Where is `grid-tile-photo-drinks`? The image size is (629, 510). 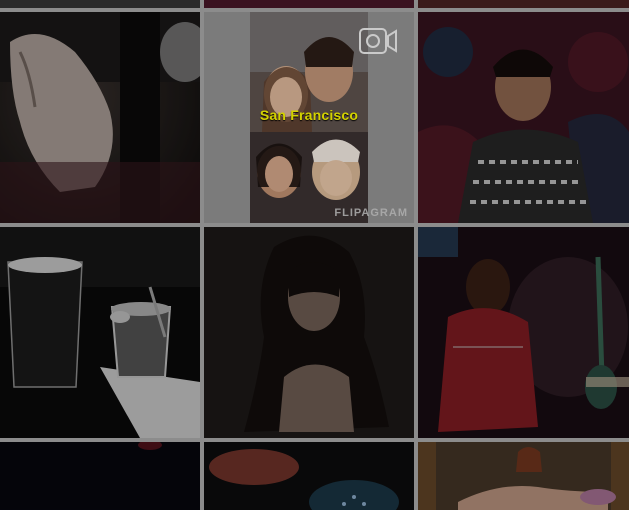 grid-tile-photo-drinks is located at coordinates (100, 332).